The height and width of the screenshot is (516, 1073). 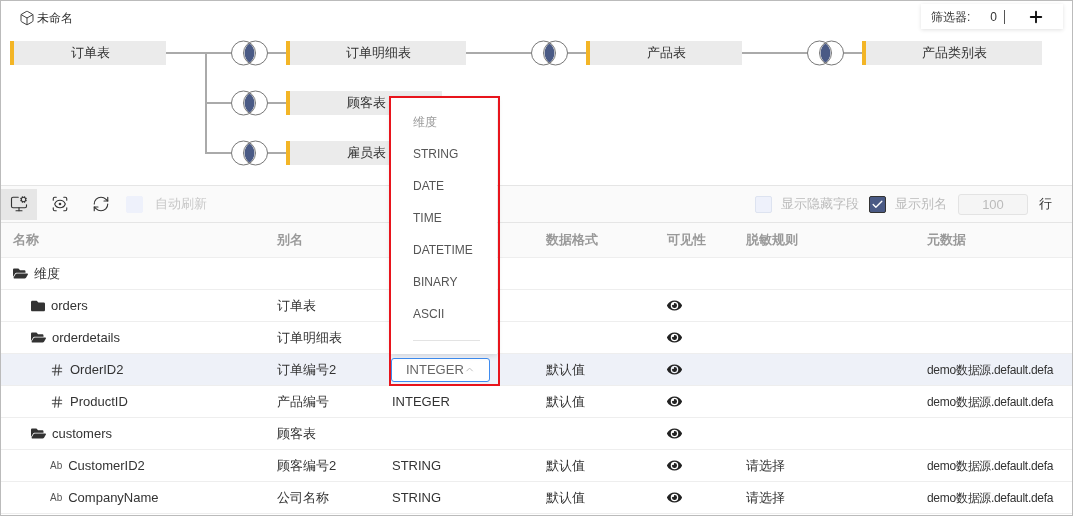 I want to click on column-header: 别名, so click(x=290, y=240).